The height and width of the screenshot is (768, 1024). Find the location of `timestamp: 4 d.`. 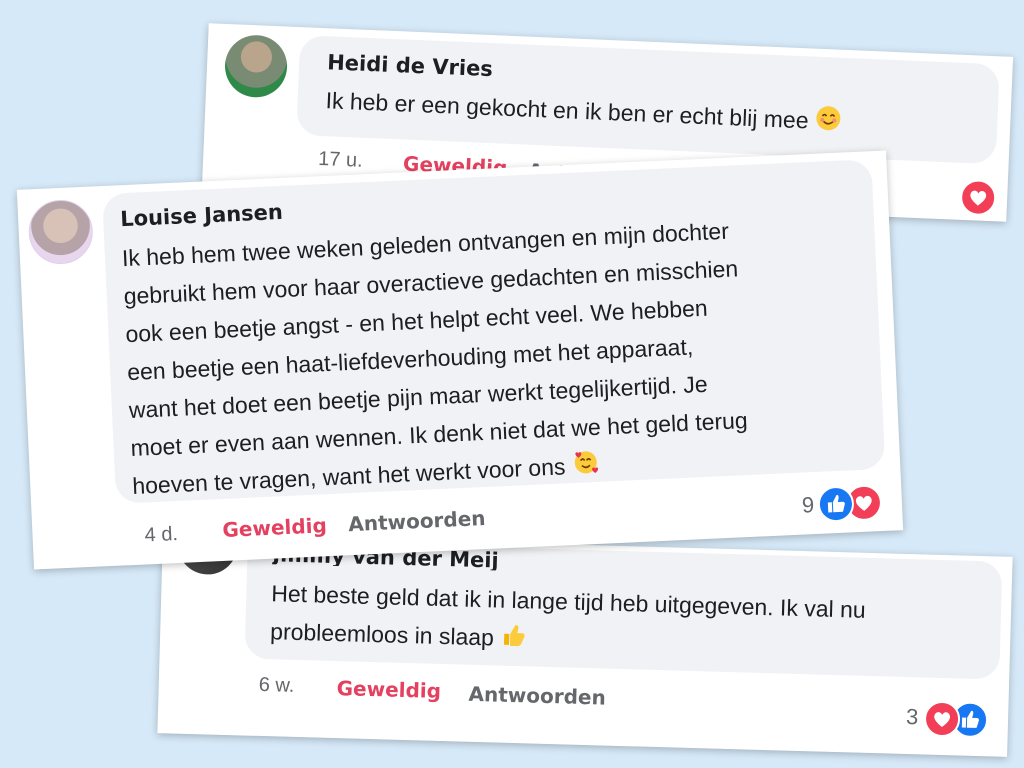

timestamp: 4 d. is located at coordinates (161, 534).